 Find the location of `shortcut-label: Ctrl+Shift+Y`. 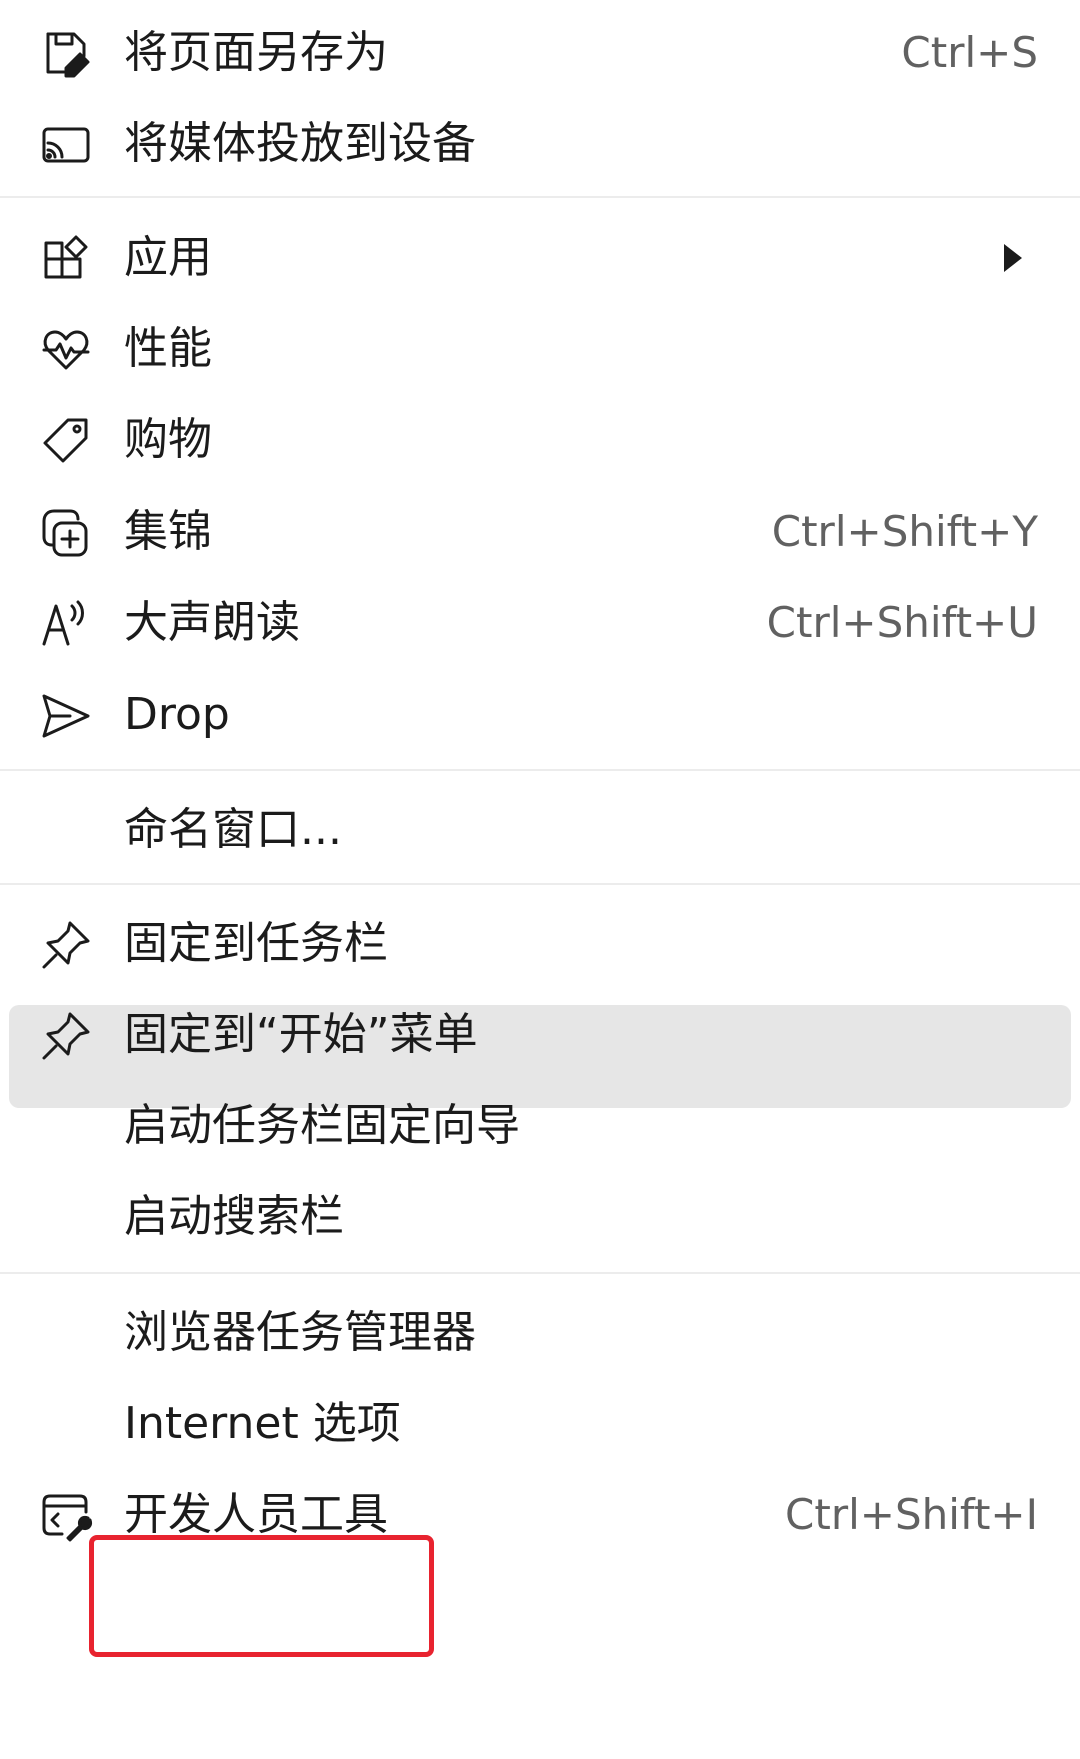

shortcut-label: Ctrl+Shift+Y is located at coordinates (904, 531).